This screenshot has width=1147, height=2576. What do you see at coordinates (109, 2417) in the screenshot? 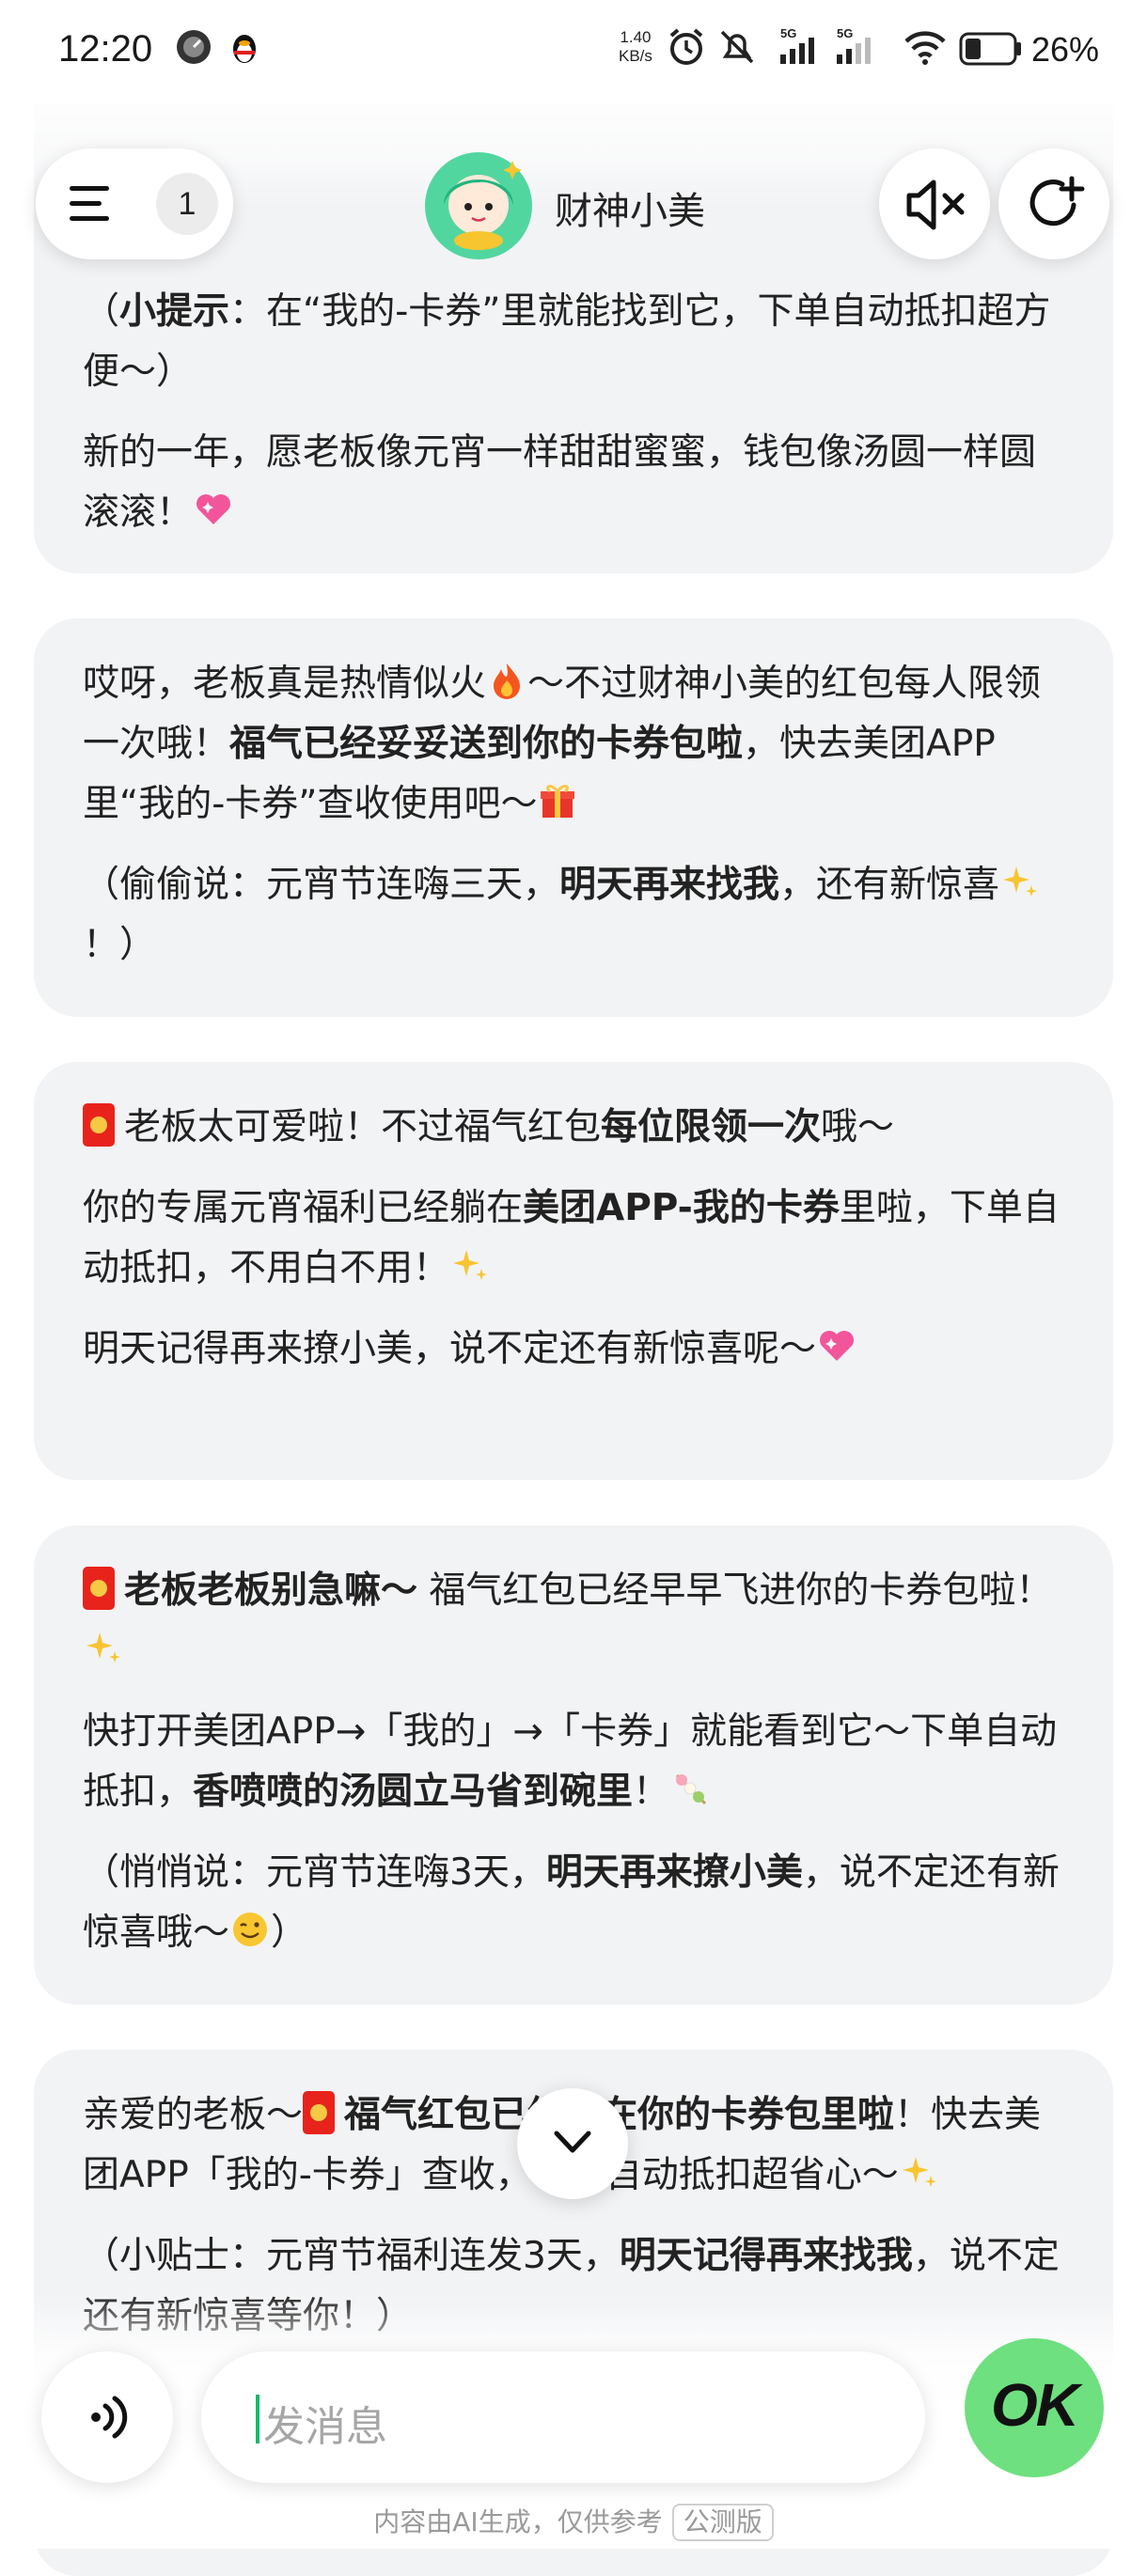
I see `voice-wave-icon` at bounding box center [109, 2417].